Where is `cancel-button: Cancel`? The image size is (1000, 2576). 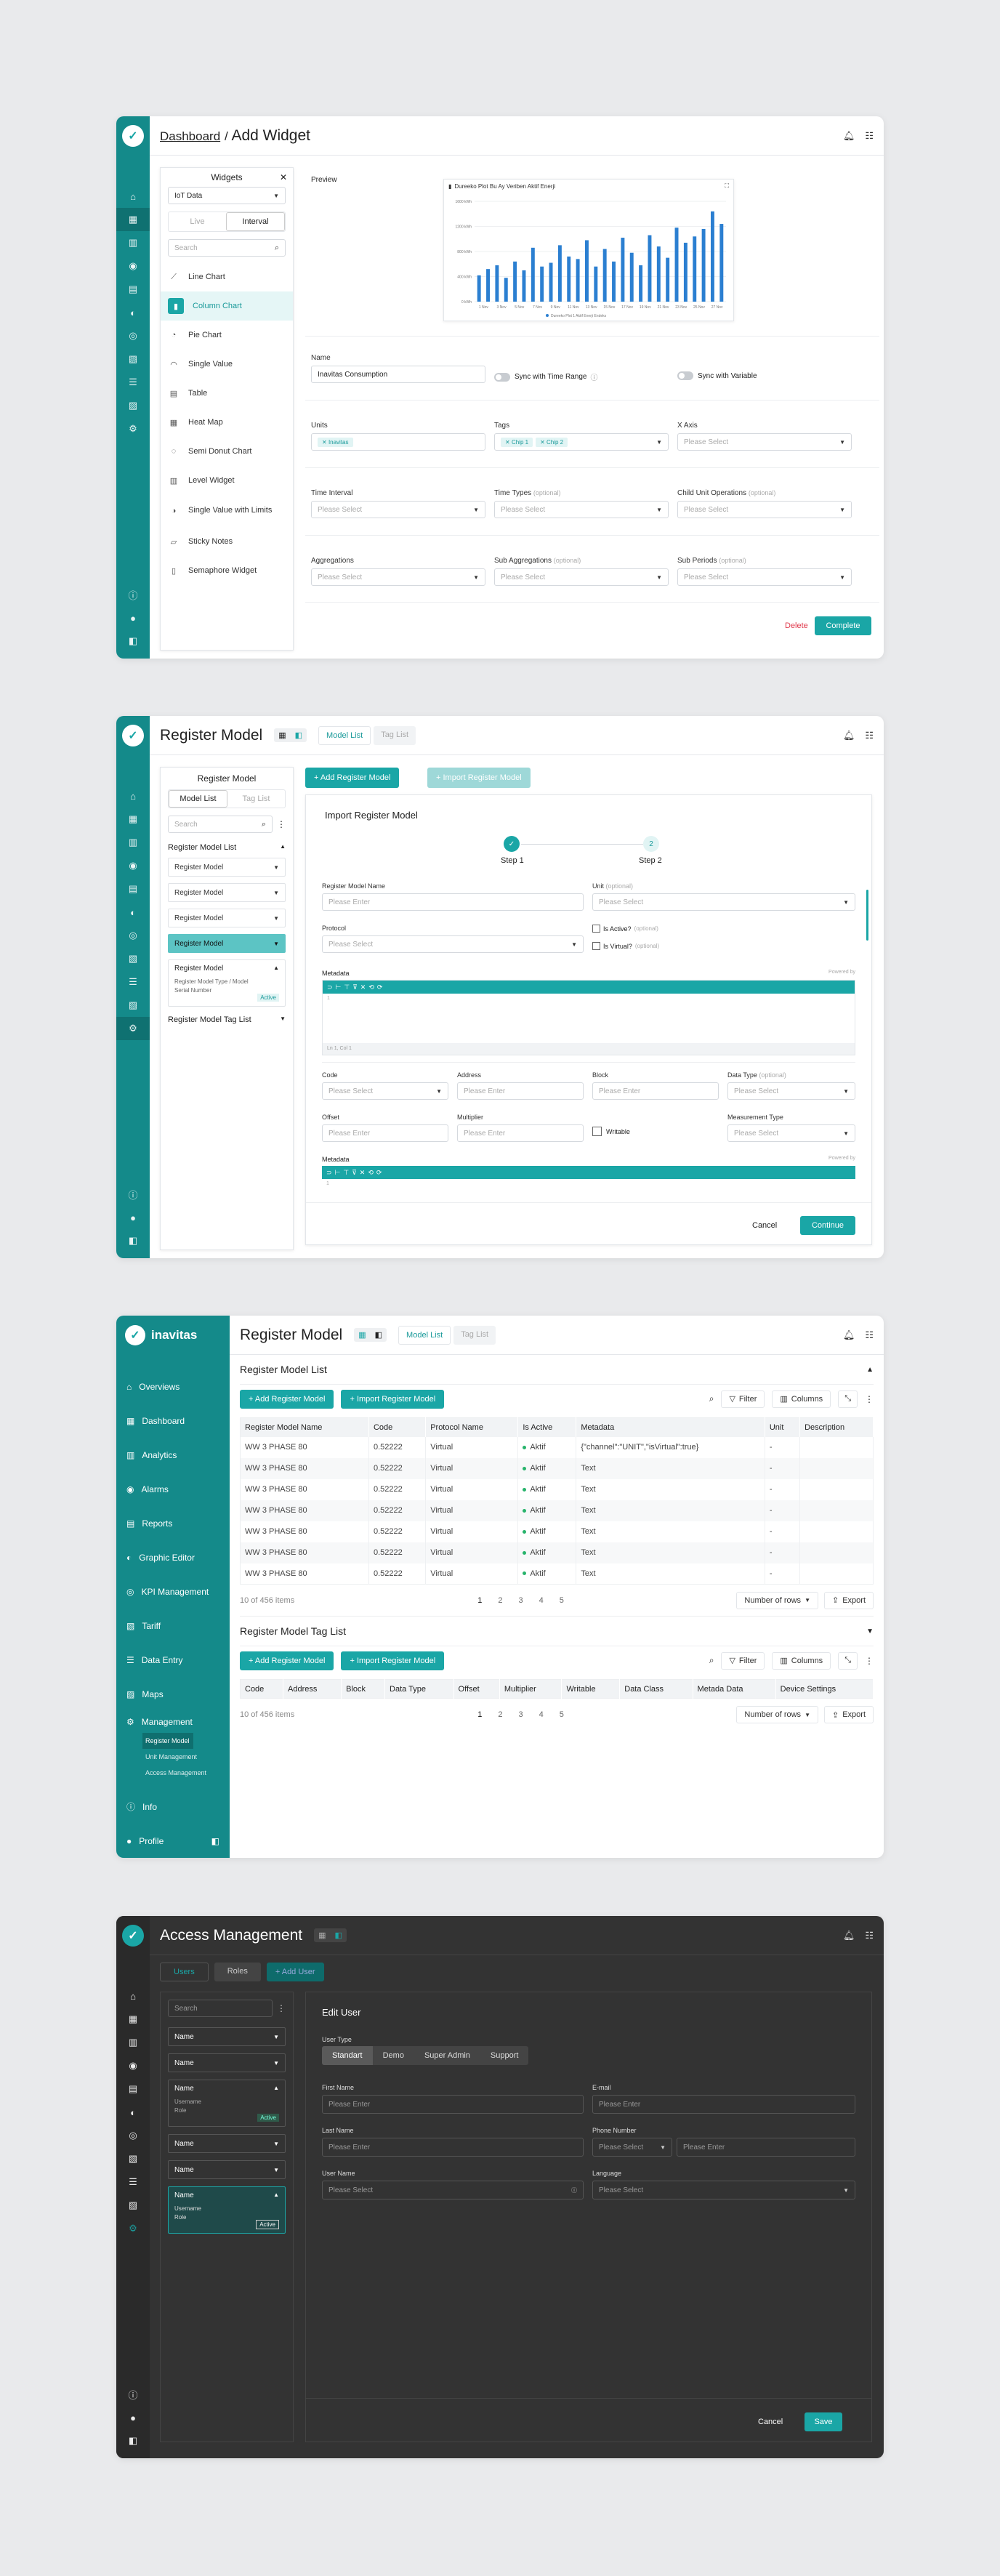
cancel-button: Cancel is located at coordinates (764, 1225).